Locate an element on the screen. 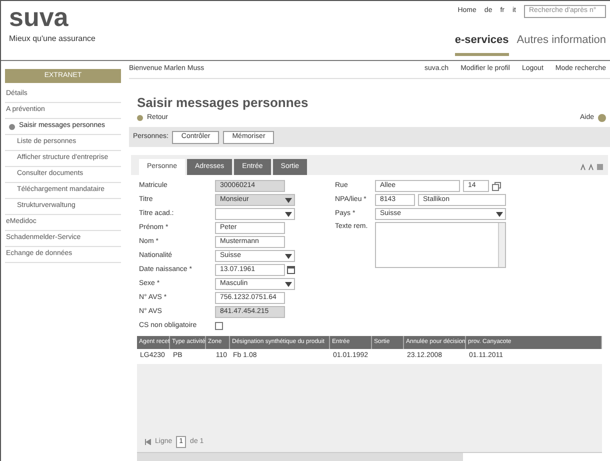 This screenshot has height=461, width=610. text-size-icon is located at coordinates (592, 167).